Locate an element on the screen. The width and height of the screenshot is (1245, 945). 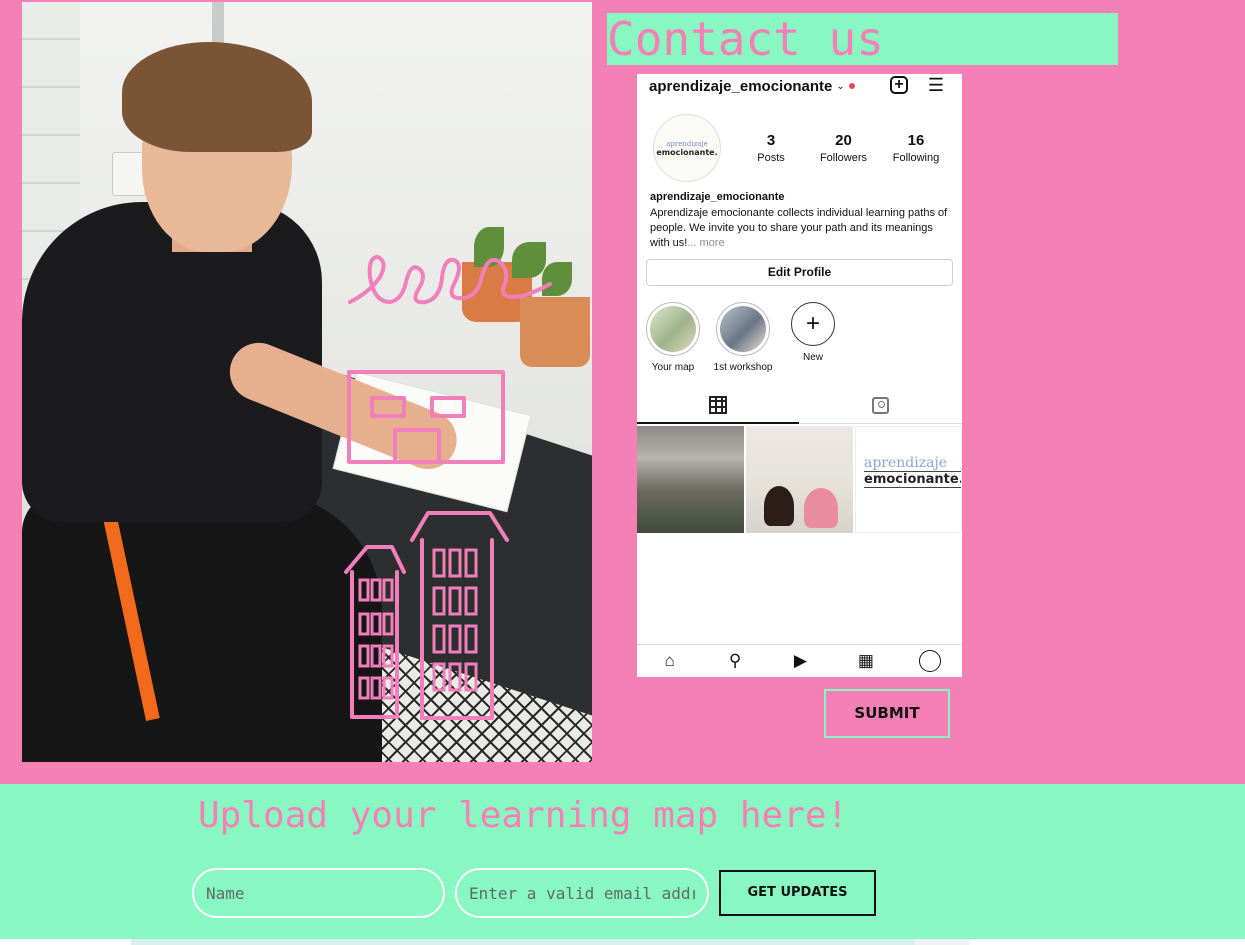
ig-stat-following: 16 Following is located at coordinates (916, 148).